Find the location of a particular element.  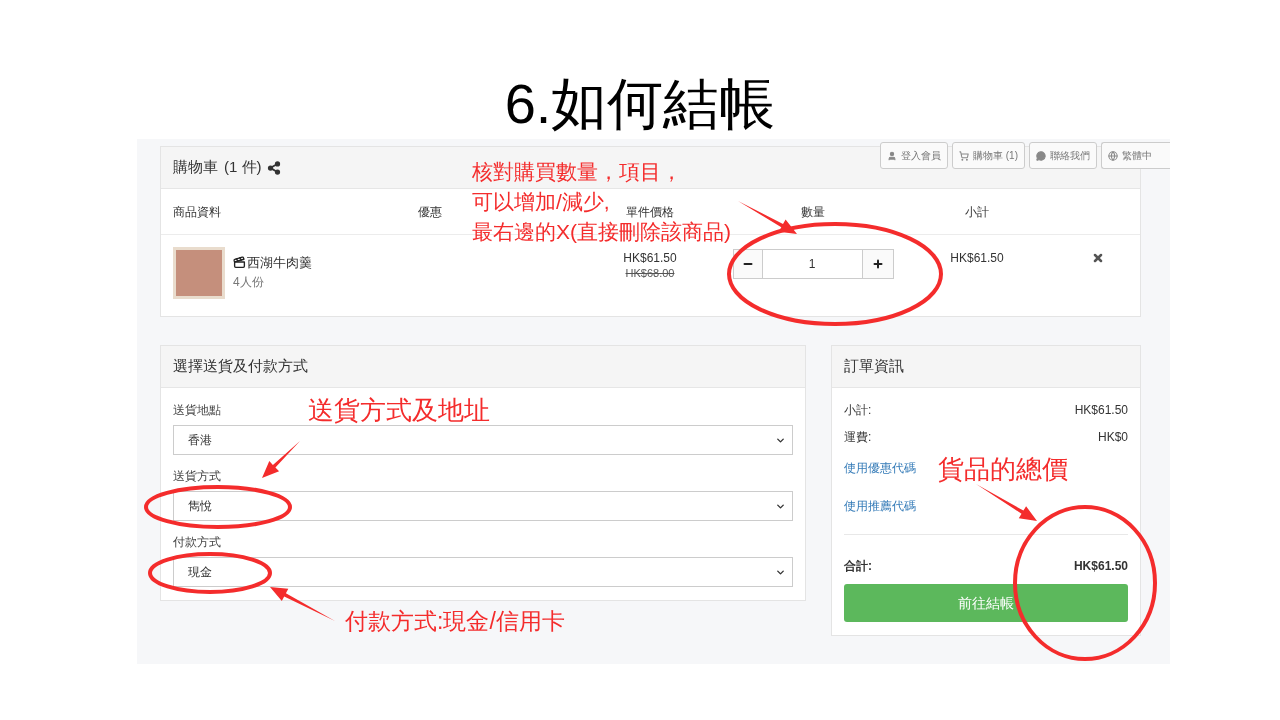

close-icon is located at coordinates (1098, 258).